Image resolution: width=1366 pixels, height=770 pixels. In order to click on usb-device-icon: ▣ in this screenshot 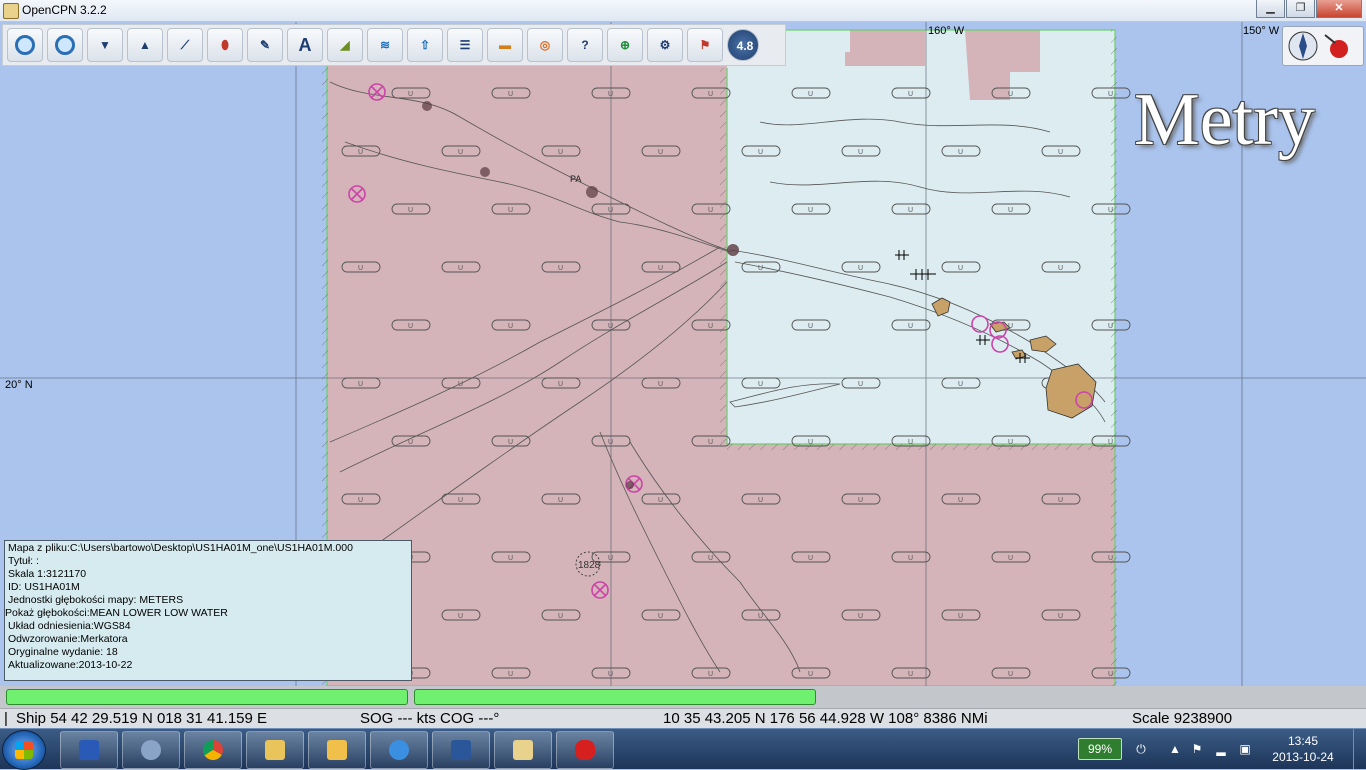, I will do `click(1245, 749)`.